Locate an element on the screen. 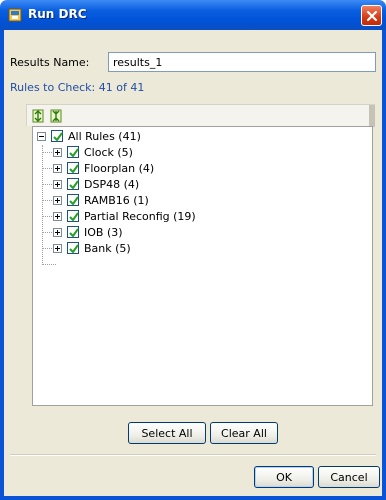 The height and width of the screenshot is (500, 386). tree-item-partial-reconfig: Partial Reconfig (19) is located at coordinates (124, 216).